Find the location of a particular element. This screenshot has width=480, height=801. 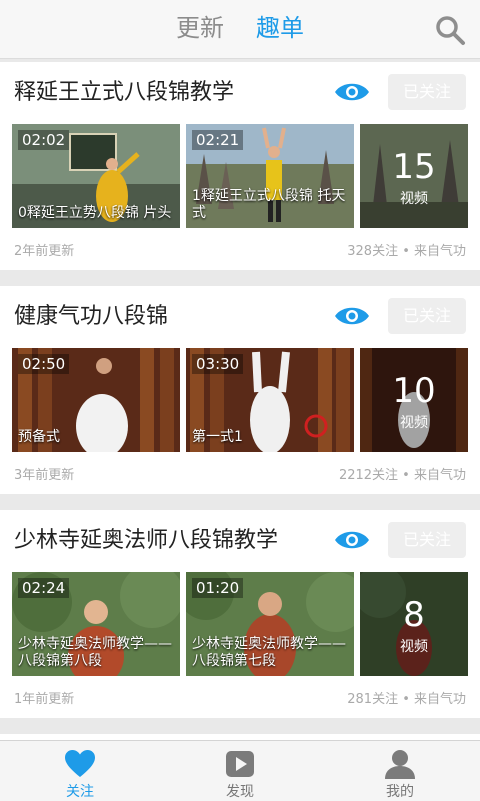

video-caption: 第一式1 is located at coordinates (217, 437).